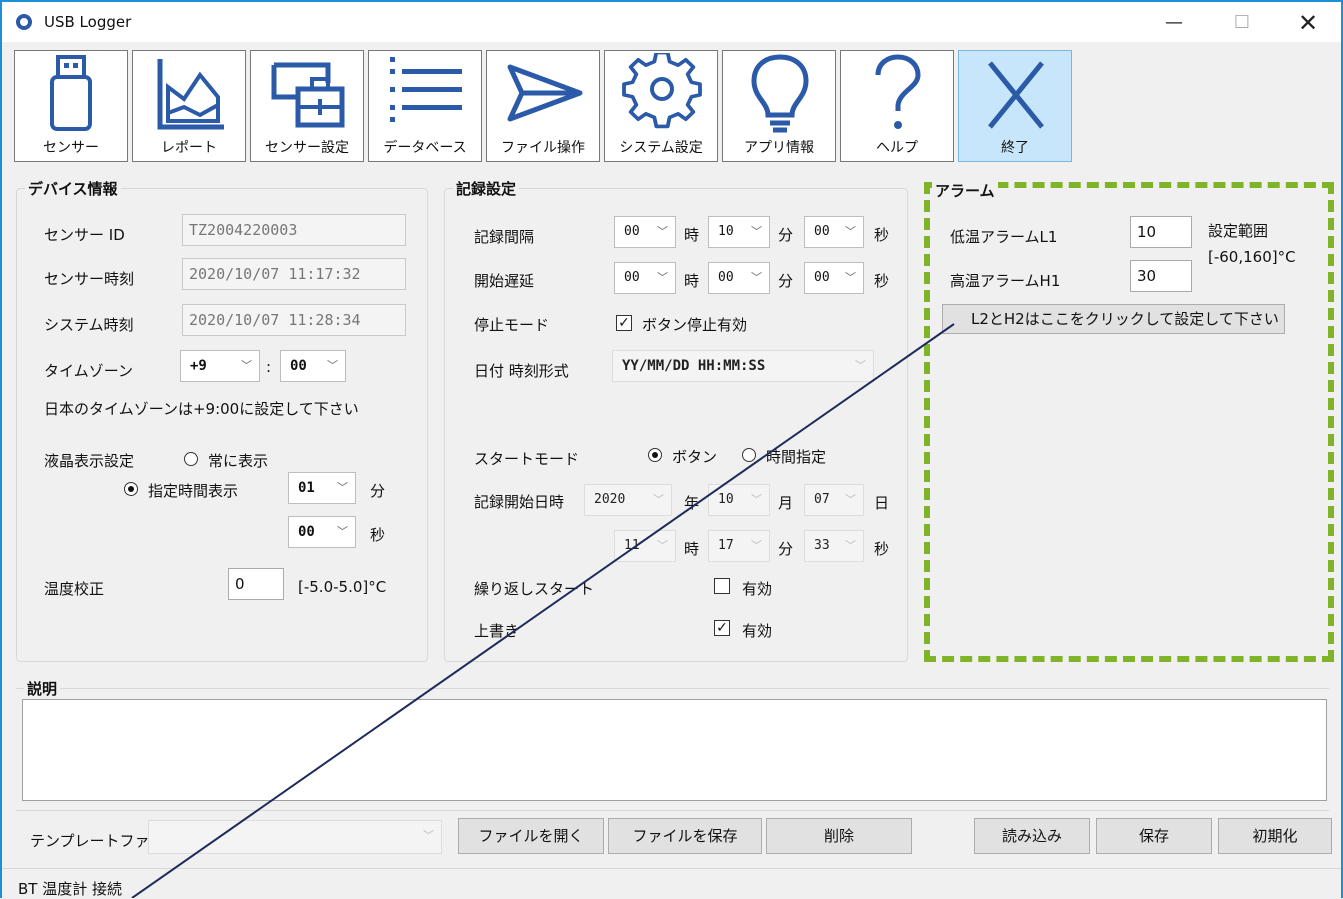 This screenshot has height=899, width=1343. What do you see at coordinates (645, 232) in the screenshot?
I see `interval-hour-select: 00 ﹀` at bounding box center [645, 232].